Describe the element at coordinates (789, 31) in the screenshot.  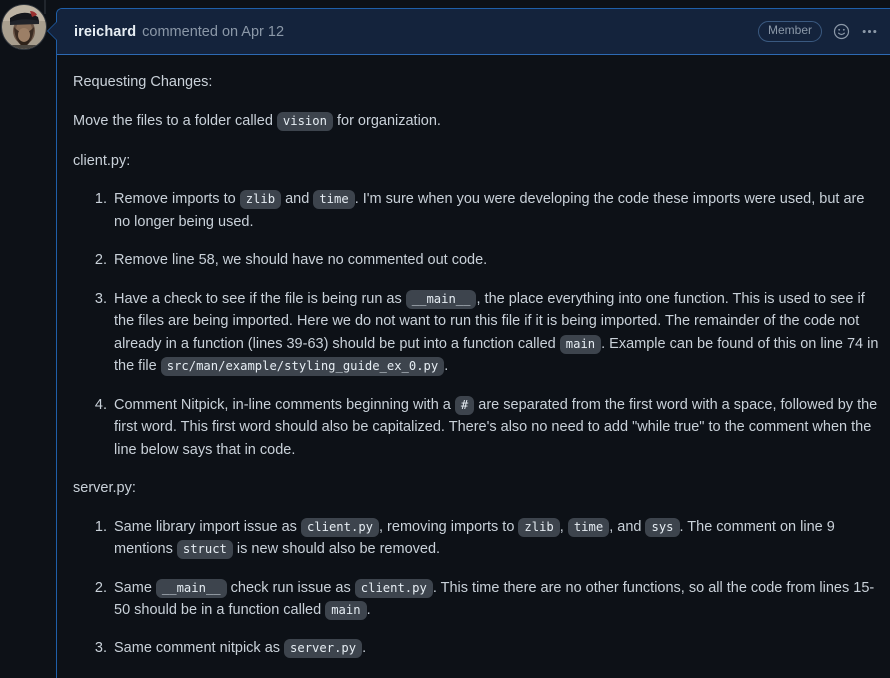
I see `status-badge: Member` at that location.